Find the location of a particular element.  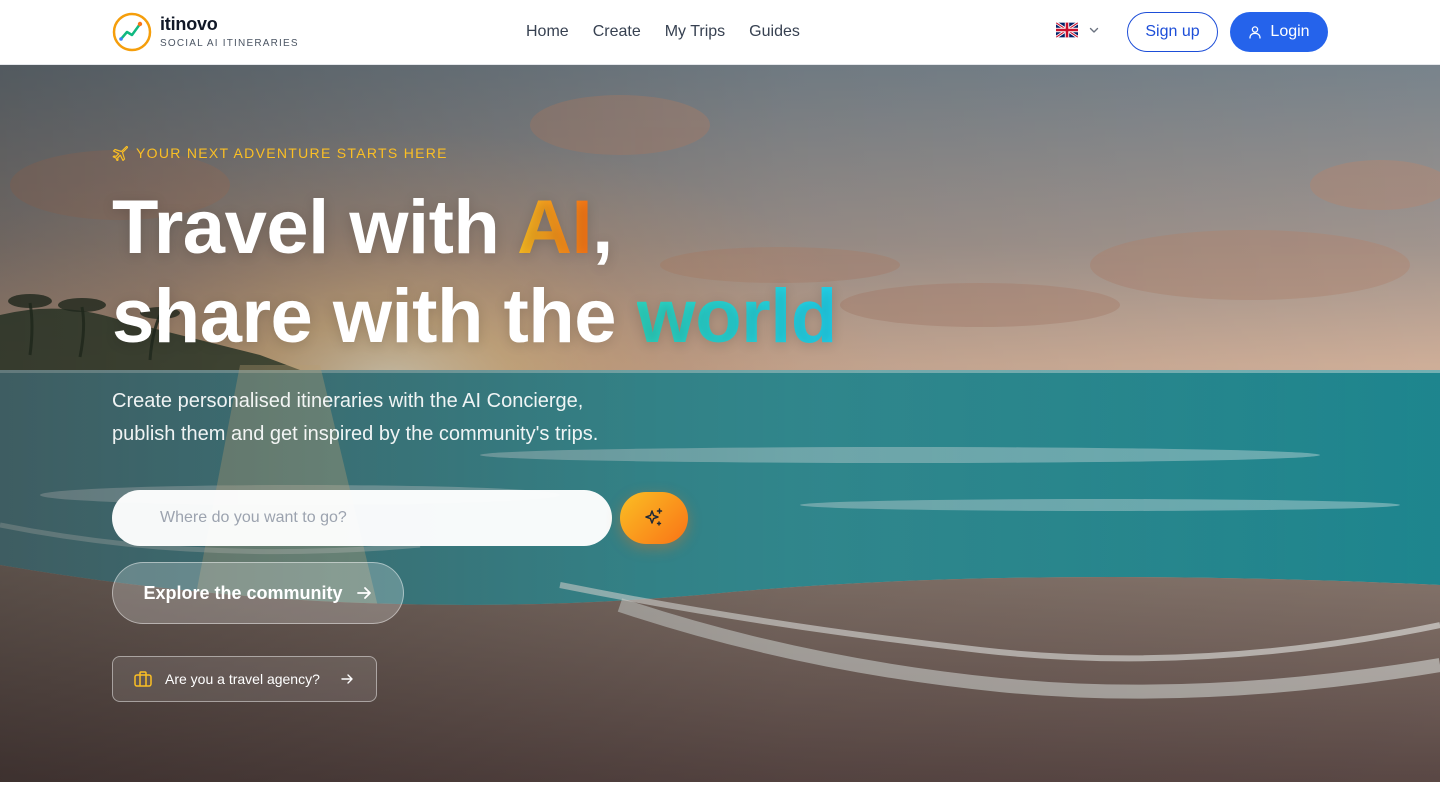

uk-flag-icon is located at coordinates (1067, 30).